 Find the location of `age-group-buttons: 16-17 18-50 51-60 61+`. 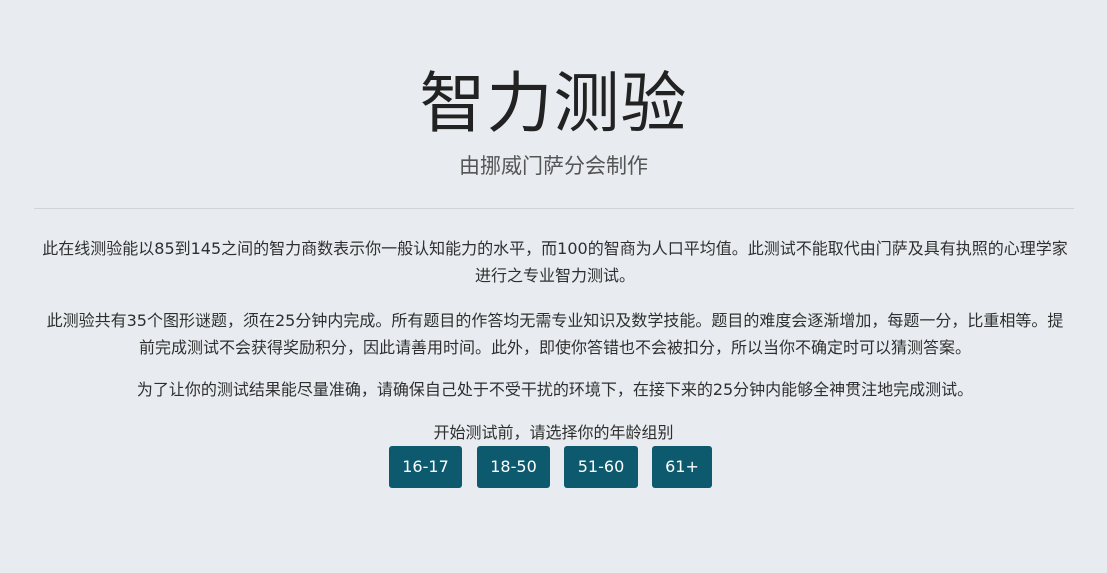

age-group-buttons: 16-17 18-50 51-60 61+ is located at coordinates (553, 467).